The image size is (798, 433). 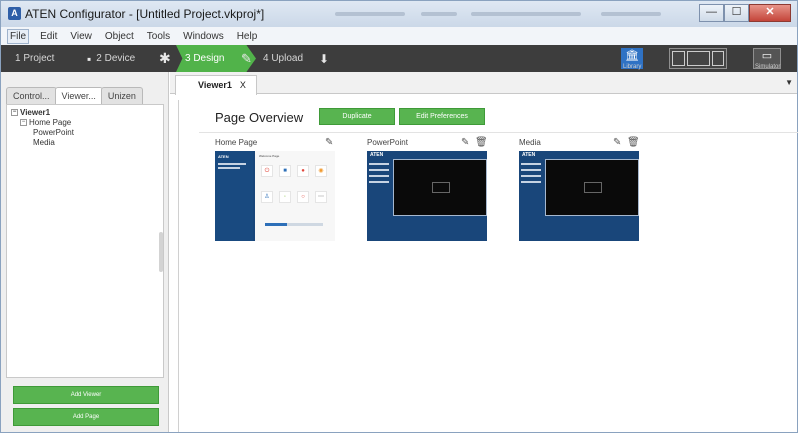 I want to click on screen-icon: ◦, so click(x=285, y=197).